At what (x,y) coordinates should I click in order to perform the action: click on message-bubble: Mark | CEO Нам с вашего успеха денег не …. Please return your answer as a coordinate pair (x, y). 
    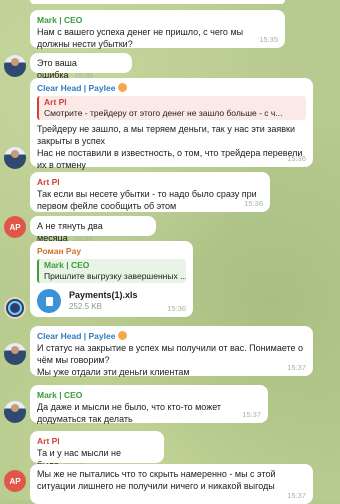
    Looking at the image, I should click on (157, 29).